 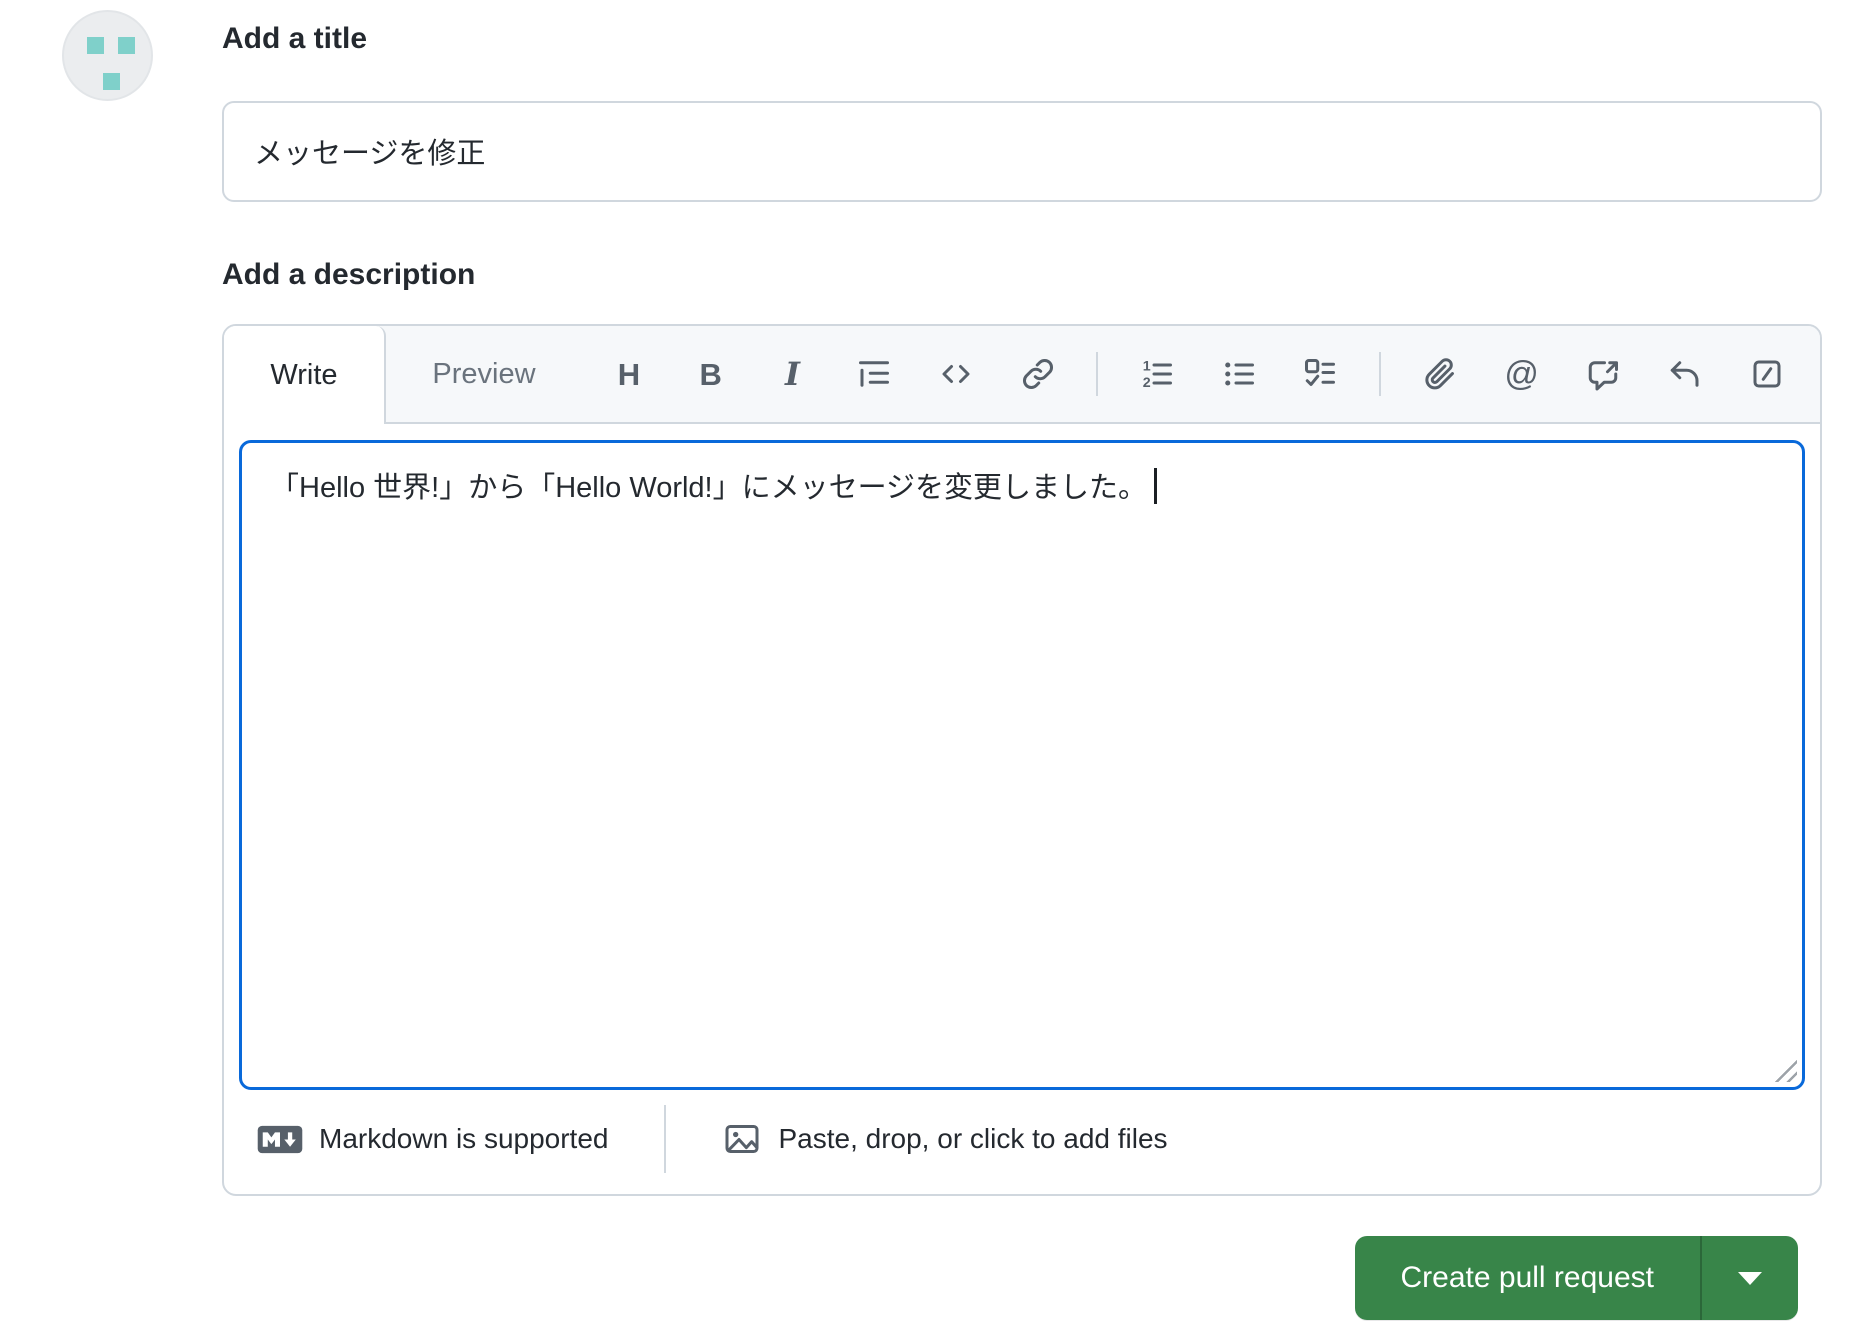 I want to click on attach-files-button: Paste, drop, or click to add files, so click(x=945, y=1139).